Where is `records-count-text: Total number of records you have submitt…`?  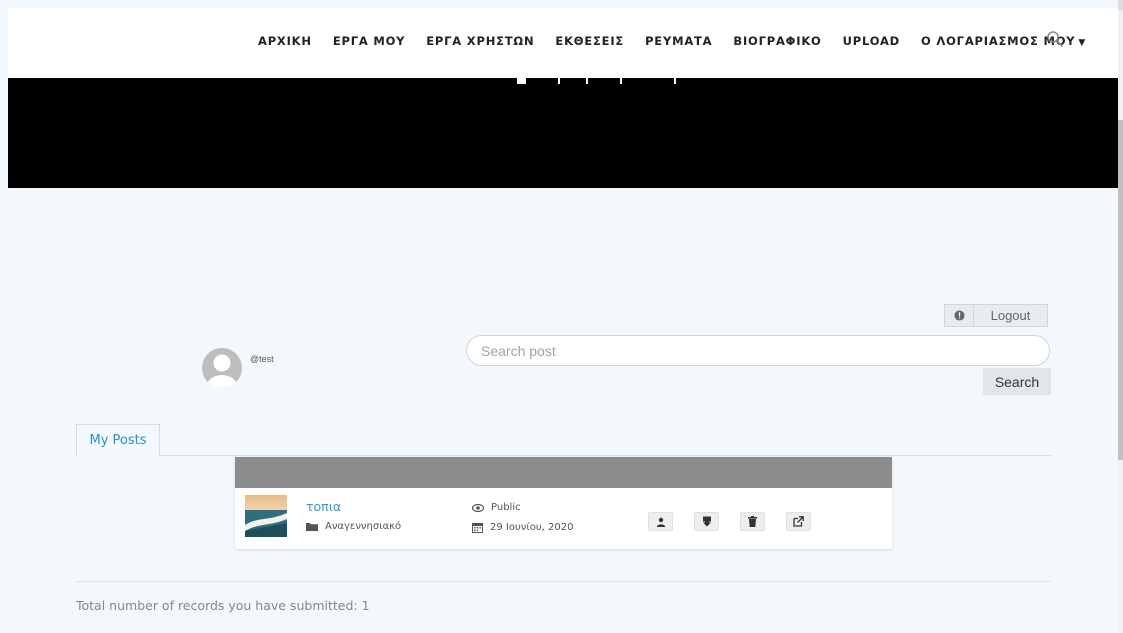
records-count-text: Total number of records you have submitt… is located at coordinates (223, 605).